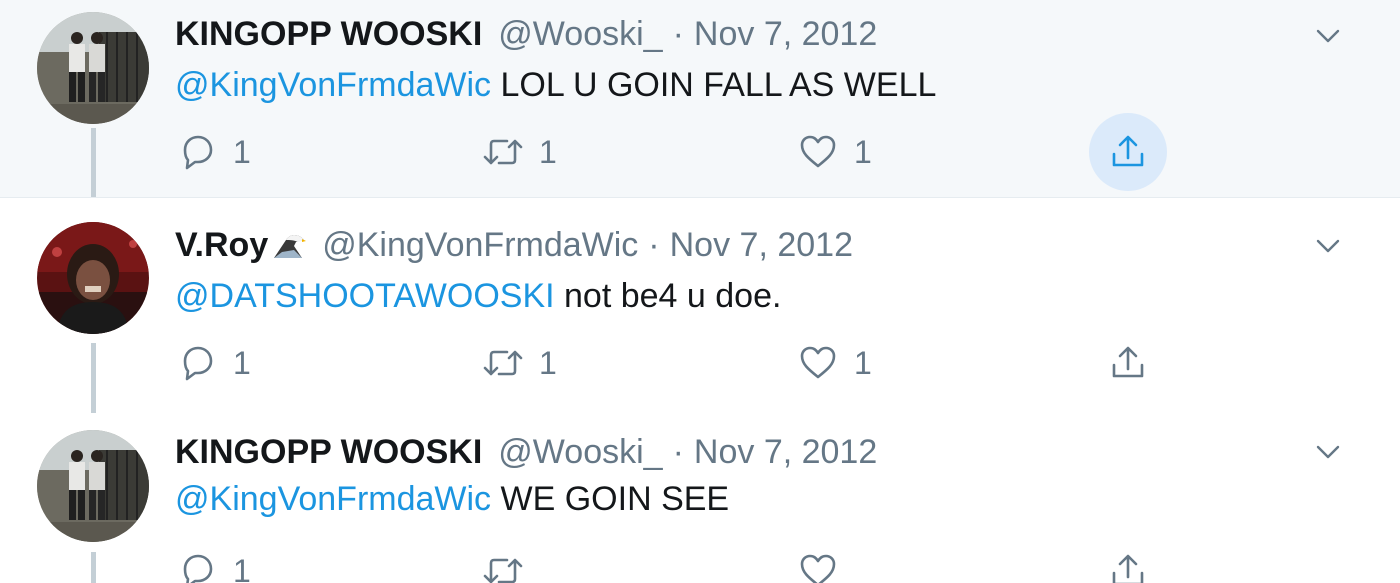  What do you see at coordinates (673, 295) in the screenshot?
I see `tweet-body-text: not be4 u doe.` at bounding box center [673, 295].